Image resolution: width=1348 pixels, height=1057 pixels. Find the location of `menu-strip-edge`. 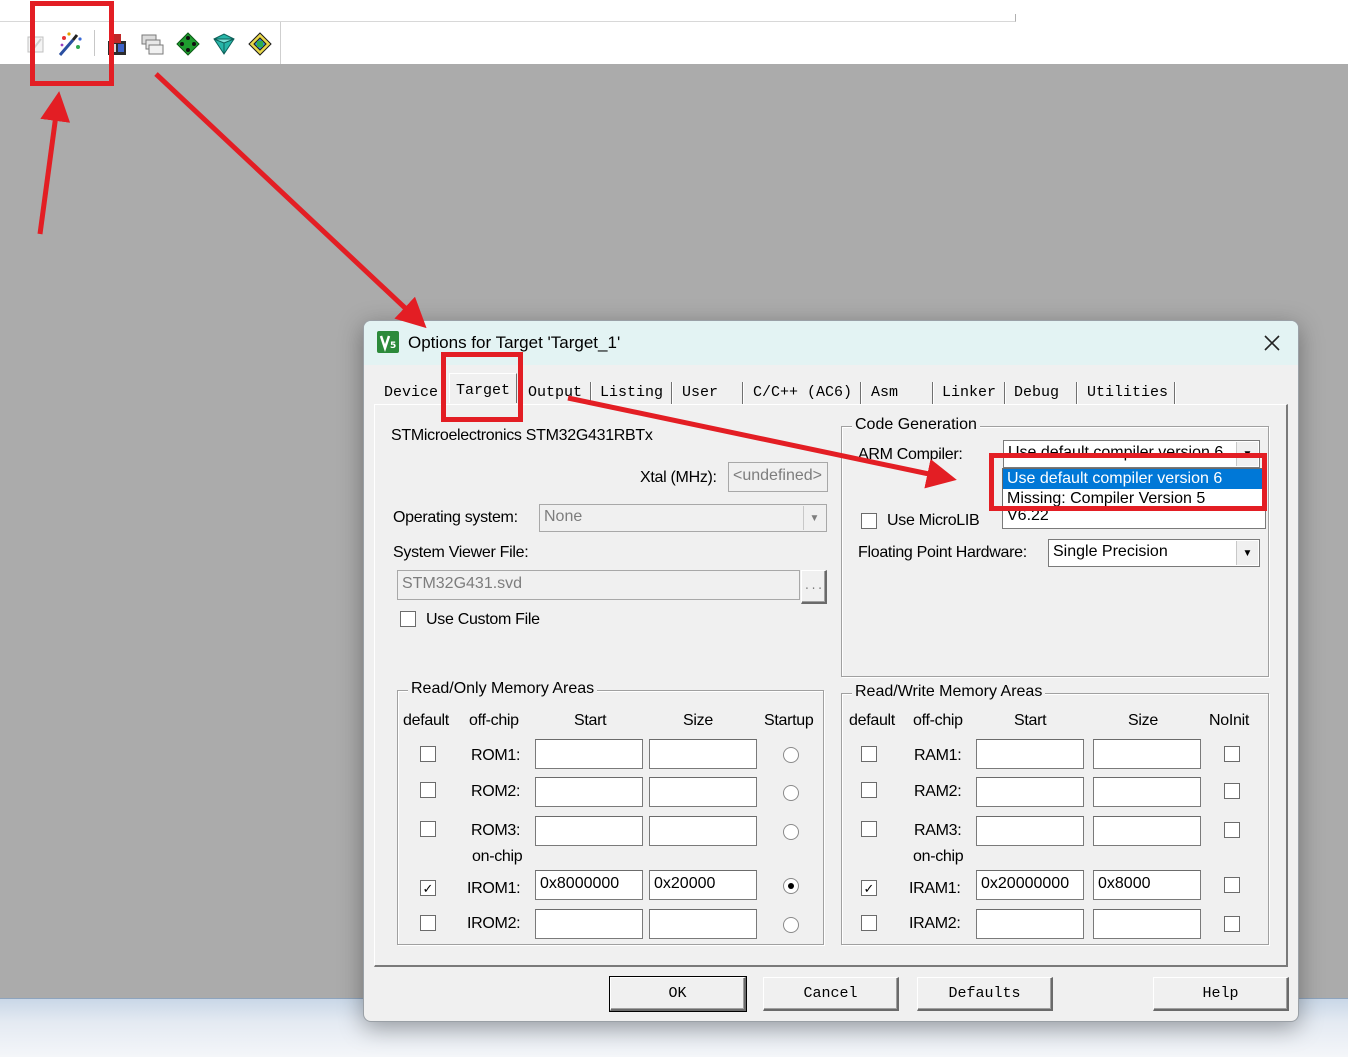

menu-strip-edge is located at coordinates (508, 18).